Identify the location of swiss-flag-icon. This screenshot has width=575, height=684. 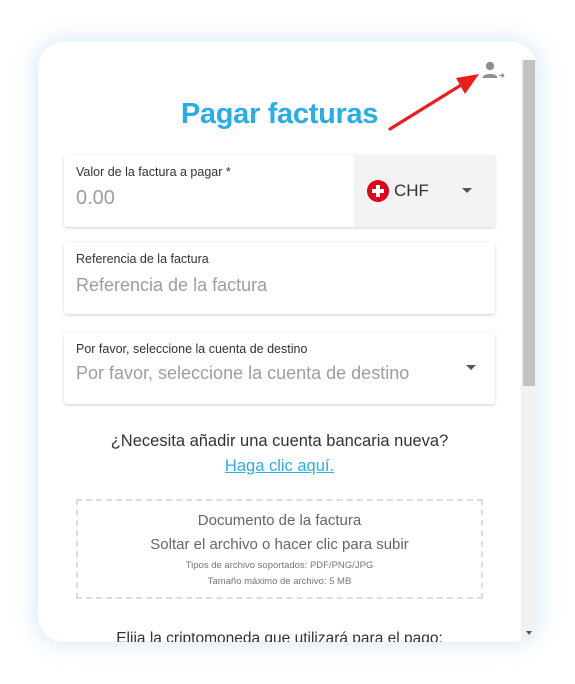
(378, 191).